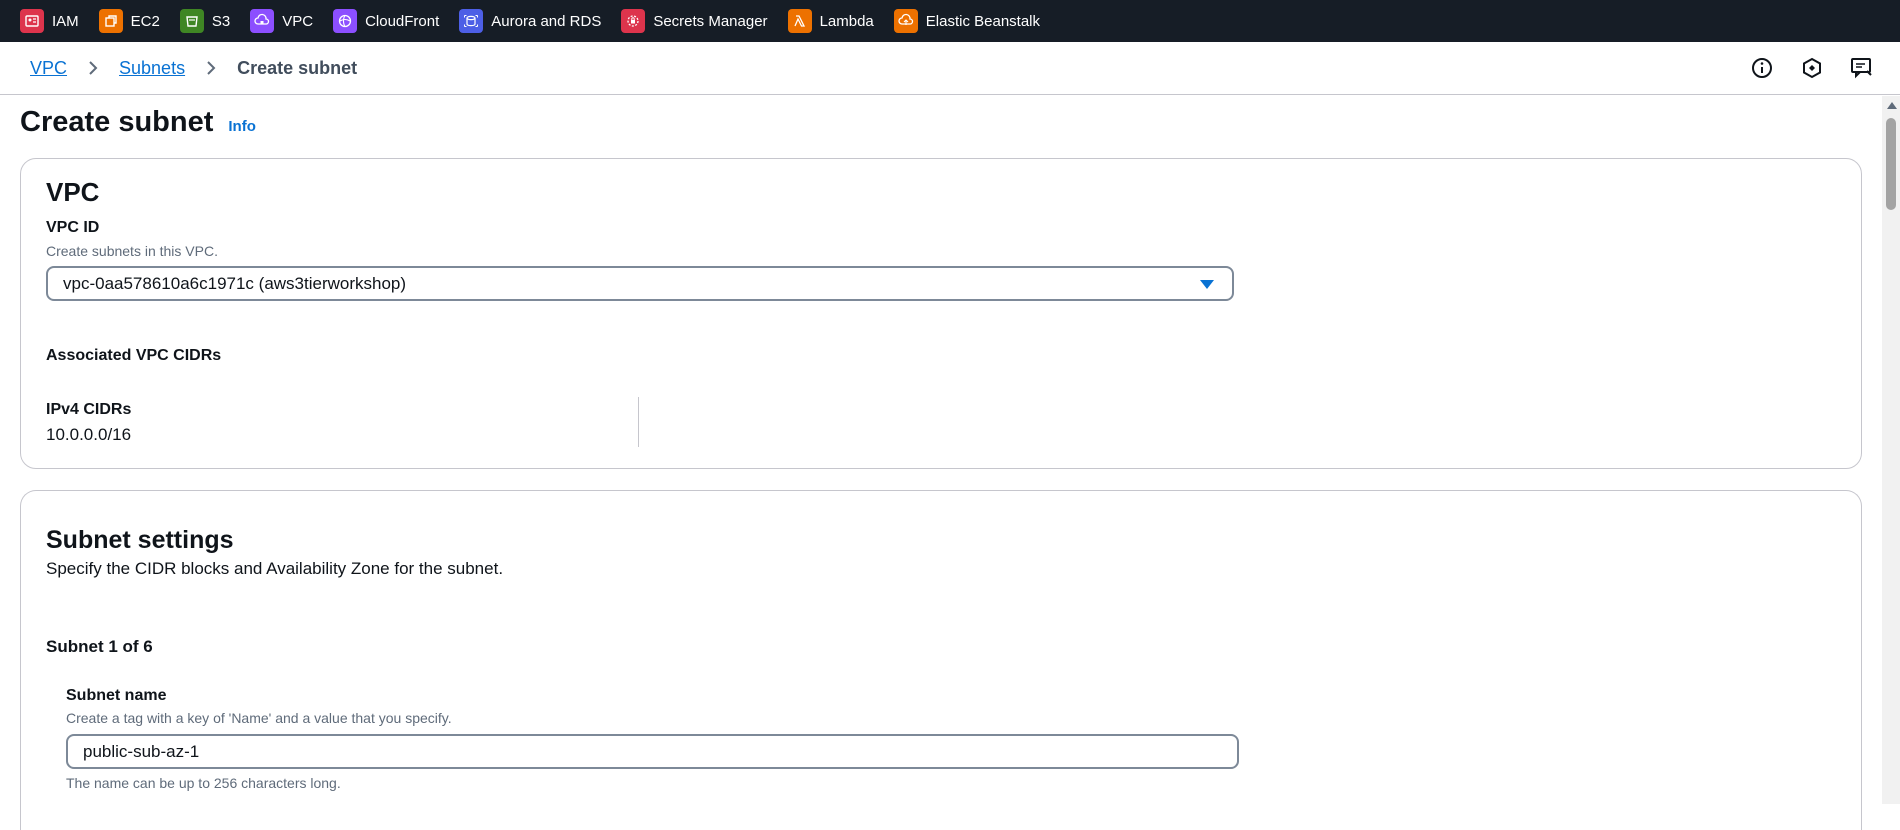  Describe the element at coordinates (65, 21) in the screenshot. I see `service-label: IAM` at that location.